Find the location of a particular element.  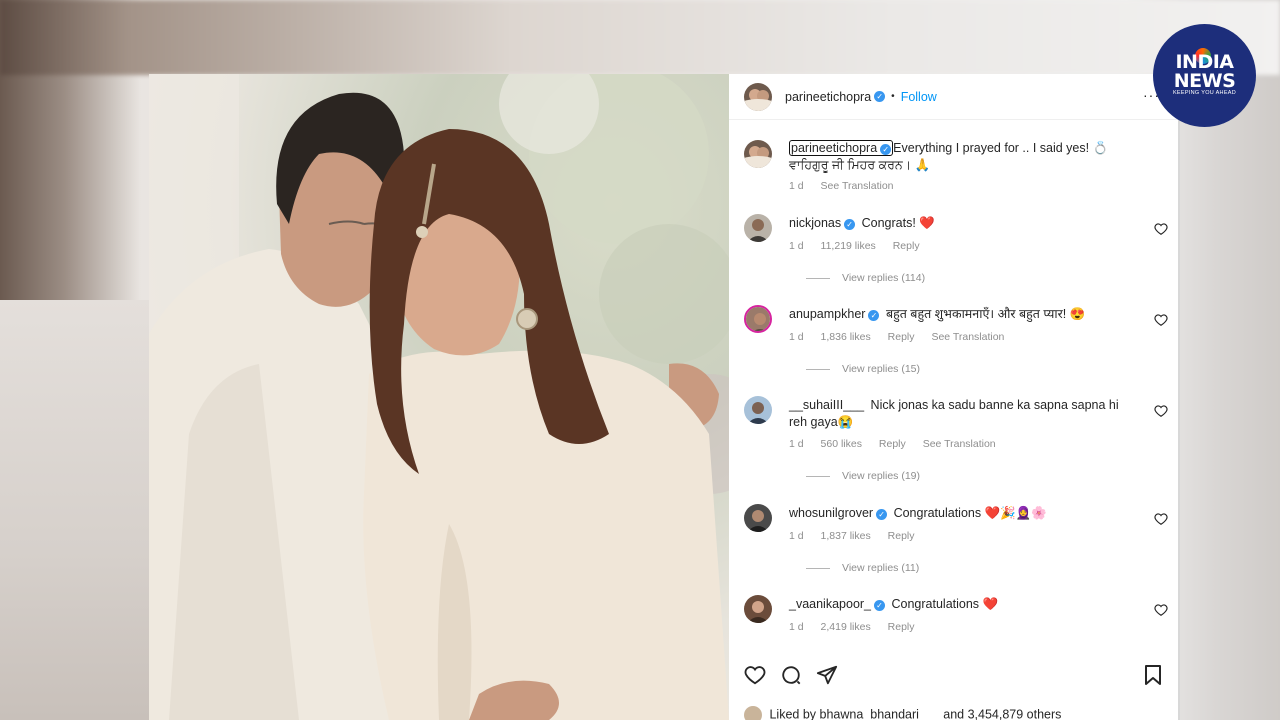

comment-body: Congratulations ❤️🎉🧕🌸 is located at coordinates (970, 513).